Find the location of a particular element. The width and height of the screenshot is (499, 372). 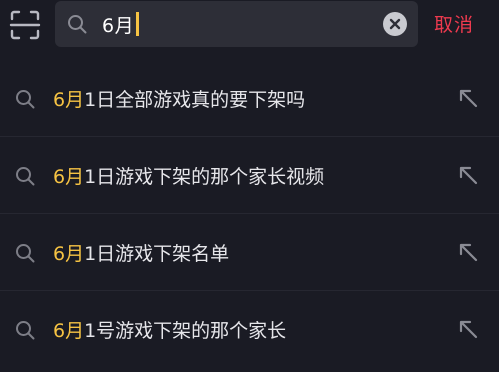

suggestion-text: 6月 1日游戏下架名单 is located at coordinates (141, 252).